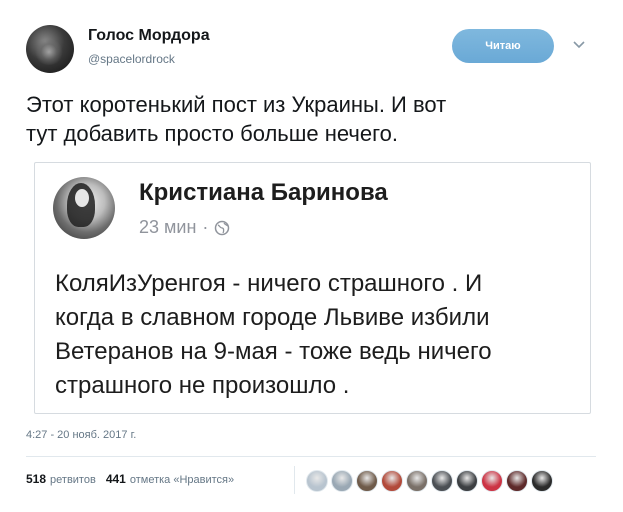  Describe the element at coordinates (168, 227) in the screenshot. I see `embedded-post-time: 23 мин` at that location.